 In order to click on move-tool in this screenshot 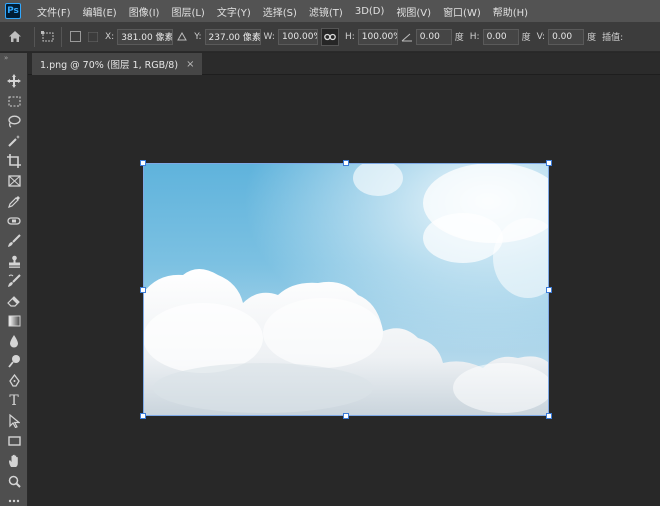, I will do `click(14, 81)`.